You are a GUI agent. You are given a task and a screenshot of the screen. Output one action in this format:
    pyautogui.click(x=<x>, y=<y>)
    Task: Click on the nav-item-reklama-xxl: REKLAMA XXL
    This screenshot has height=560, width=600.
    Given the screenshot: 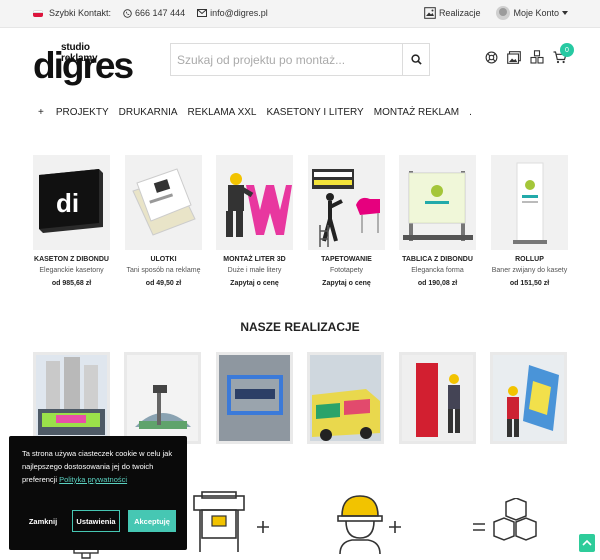 What is the action you would take?
    pyautogui.click(x=222, y=112)
    